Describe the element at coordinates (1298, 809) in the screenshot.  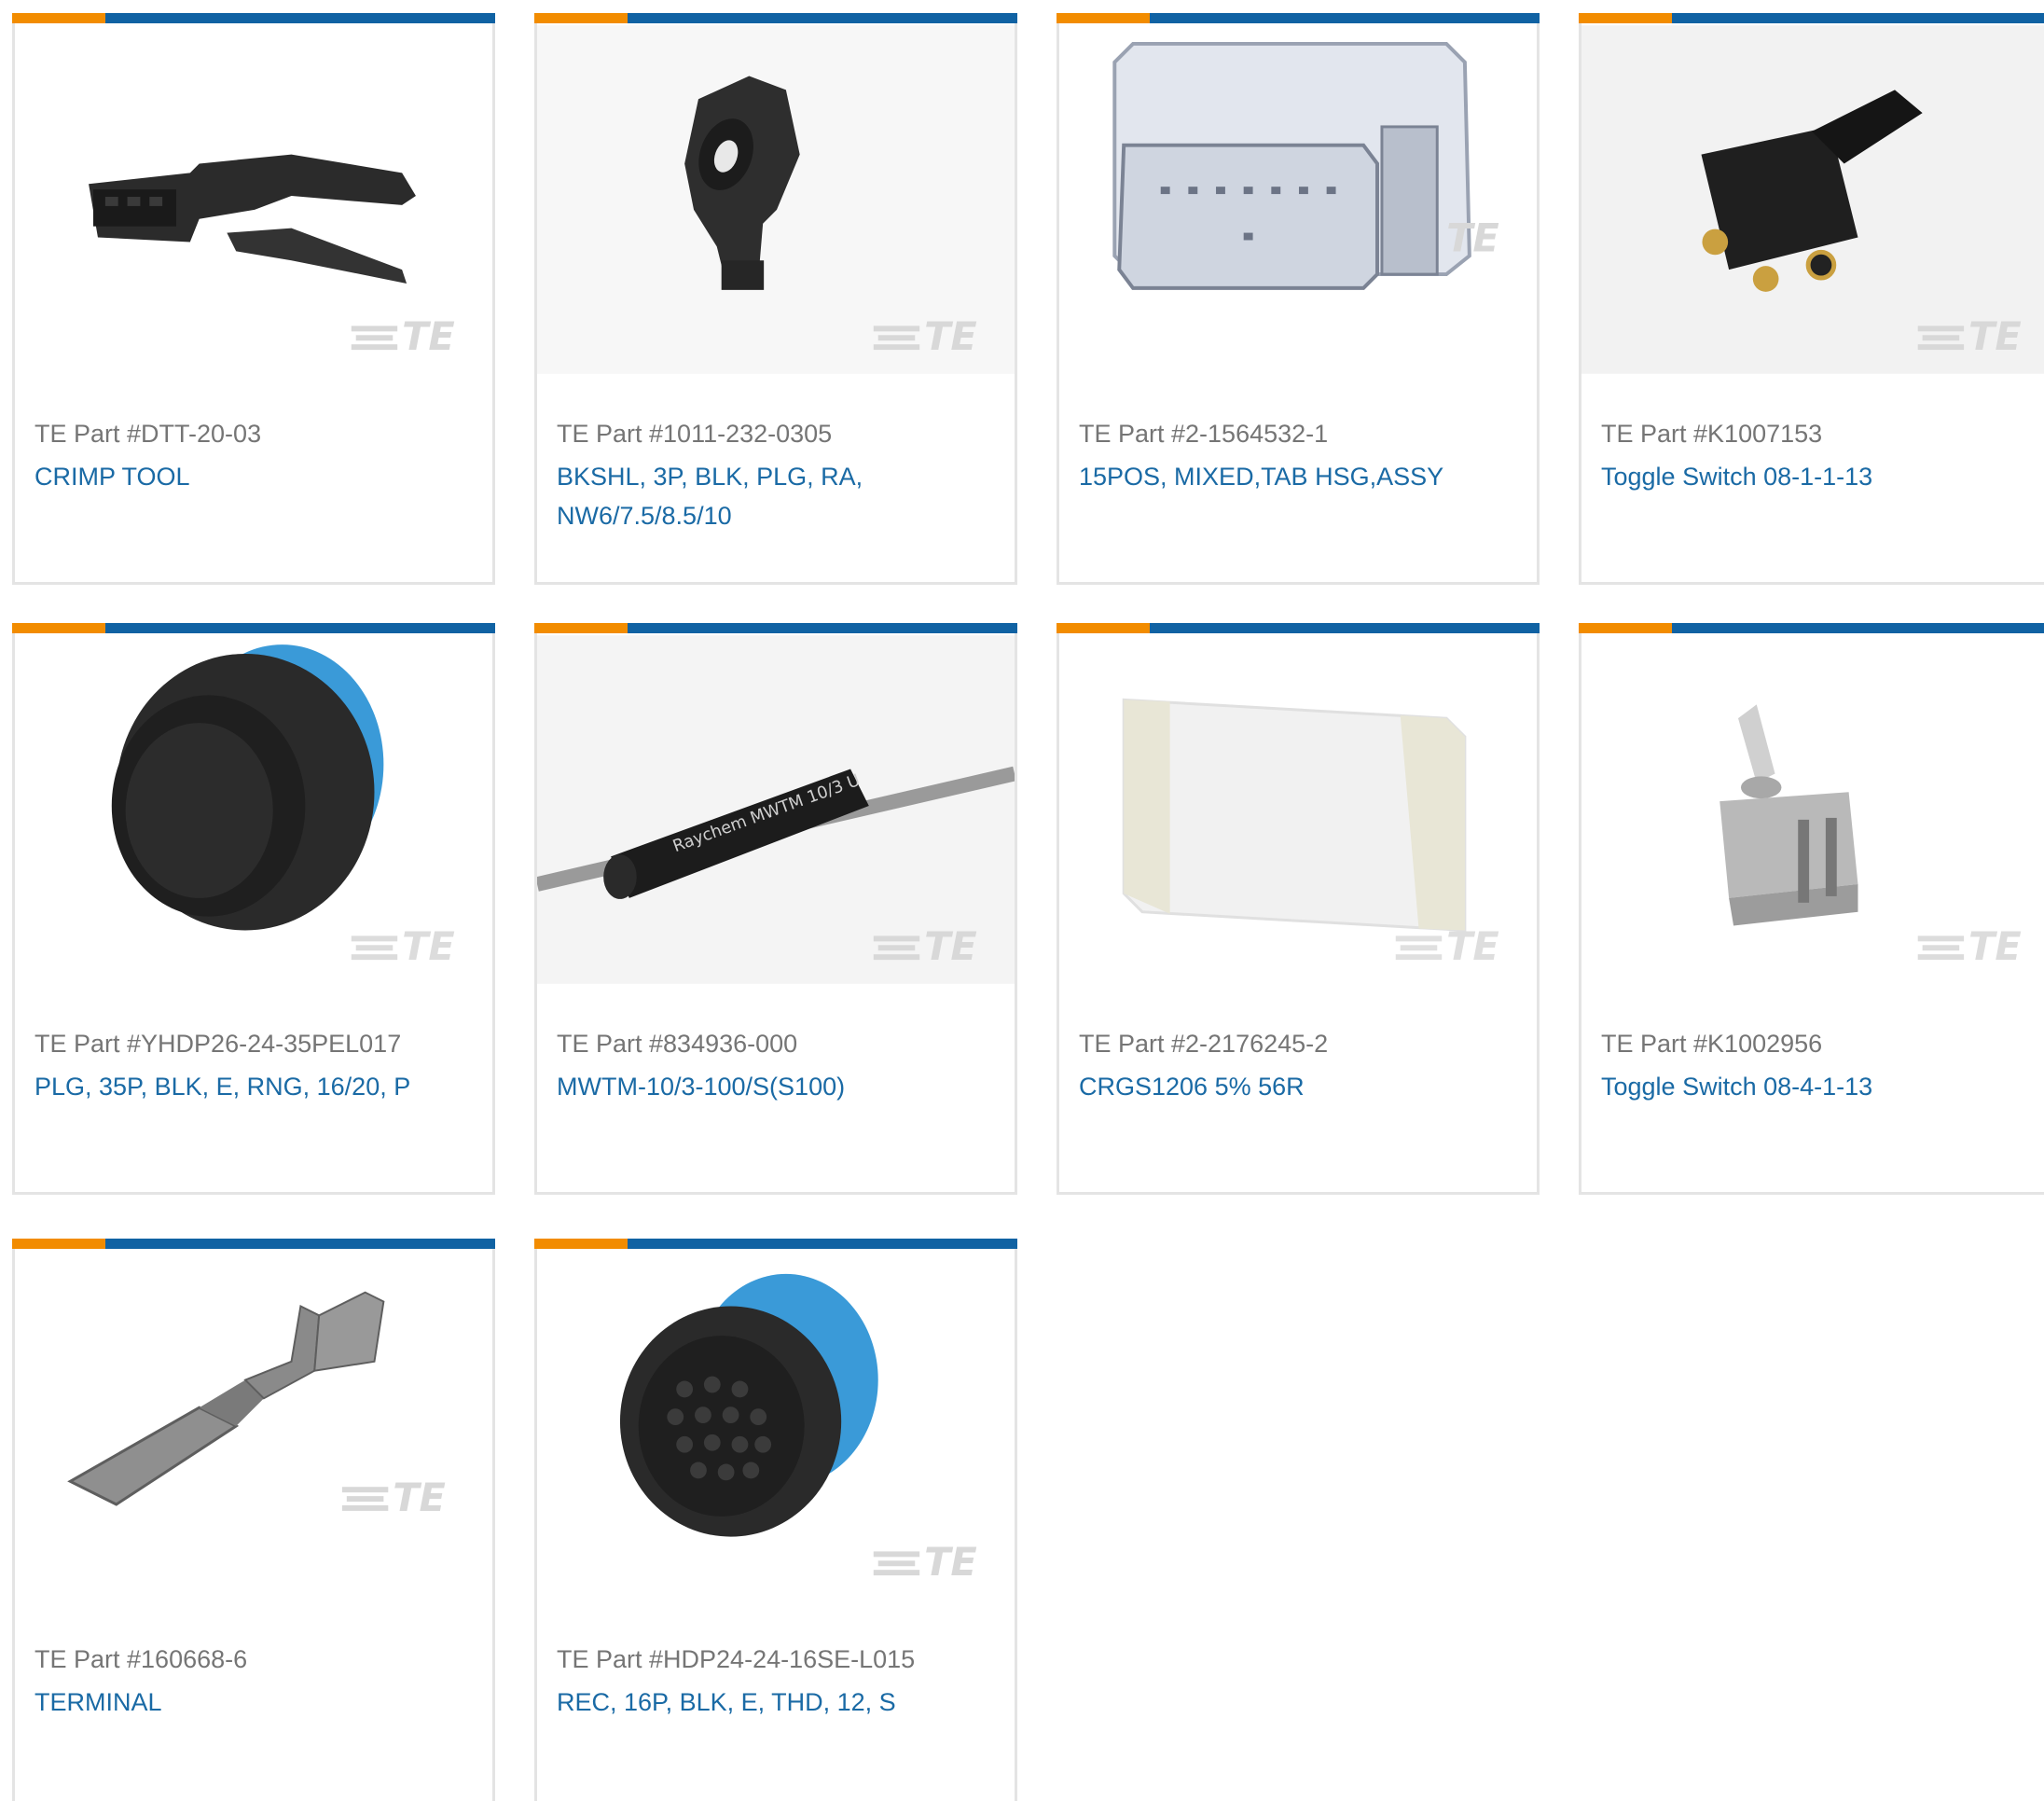
I see `chip-resistor-icon: TE` at that location.